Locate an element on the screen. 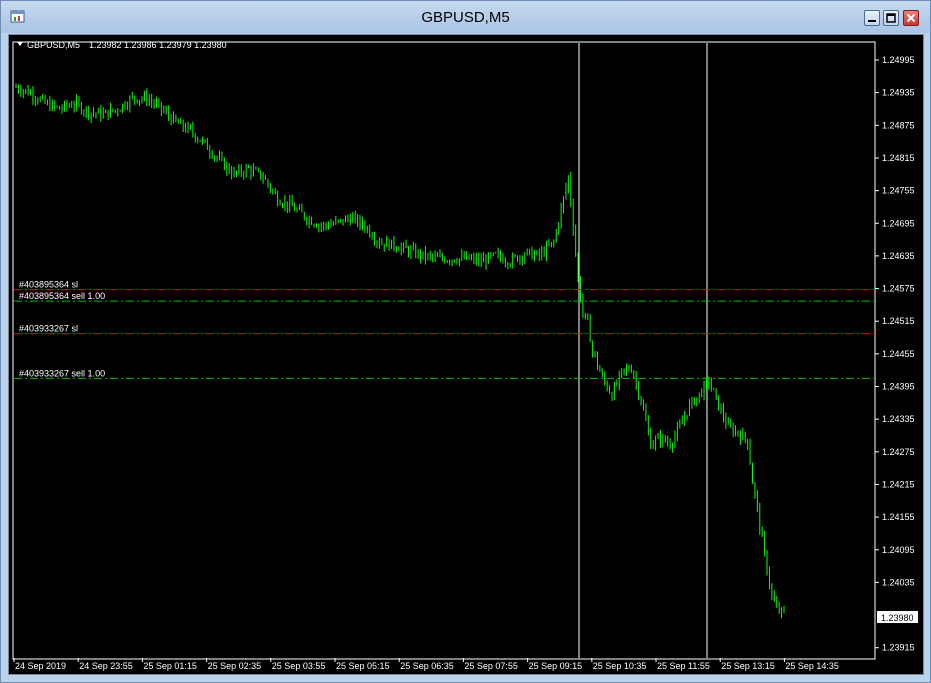 The image size is (931, 683). time-label: 25 Sep 14:35 is located at coordinates (812, 666).